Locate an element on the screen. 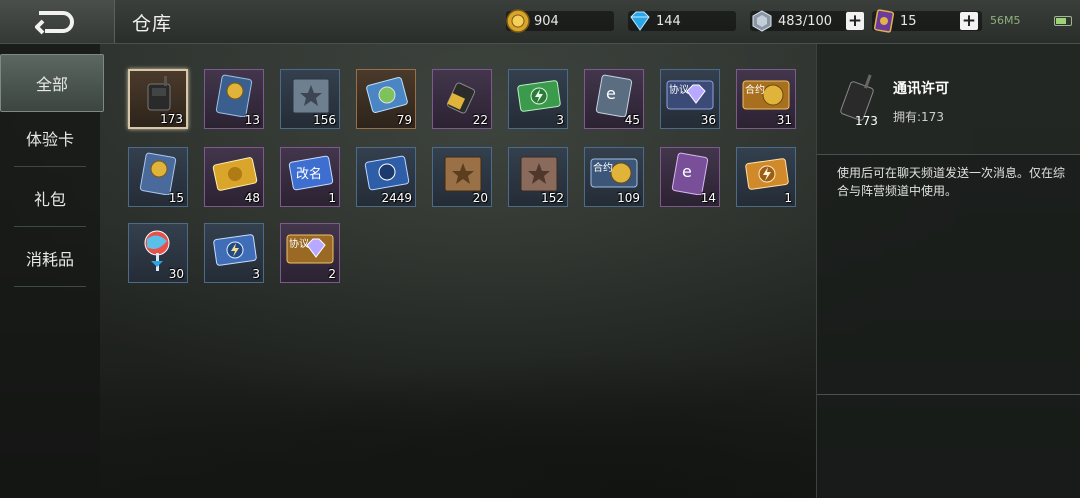  item-slot: 协议 36 is located at coordinates (690, 99).